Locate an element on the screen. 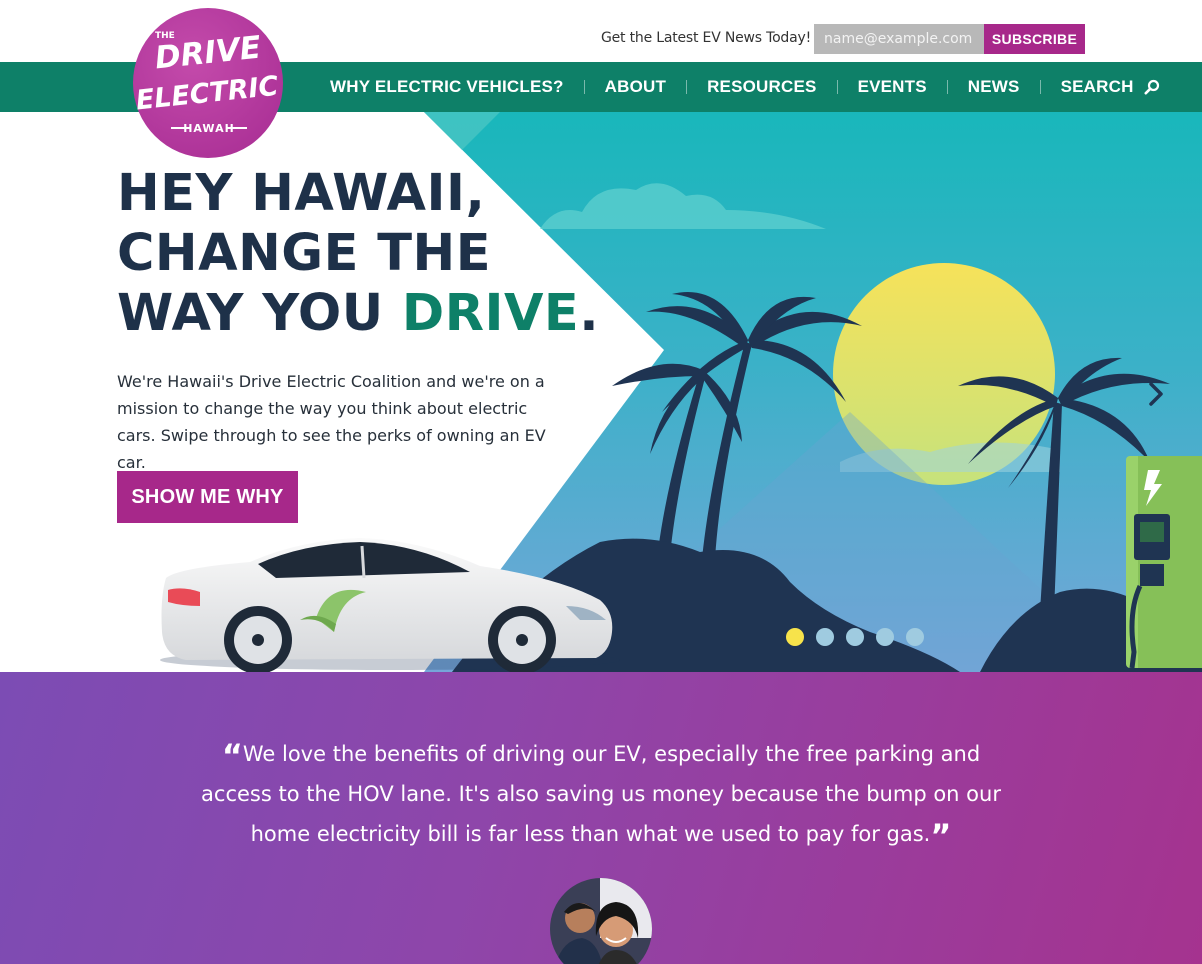  close-quote-mark: ” is located at coordinates (941, 836).